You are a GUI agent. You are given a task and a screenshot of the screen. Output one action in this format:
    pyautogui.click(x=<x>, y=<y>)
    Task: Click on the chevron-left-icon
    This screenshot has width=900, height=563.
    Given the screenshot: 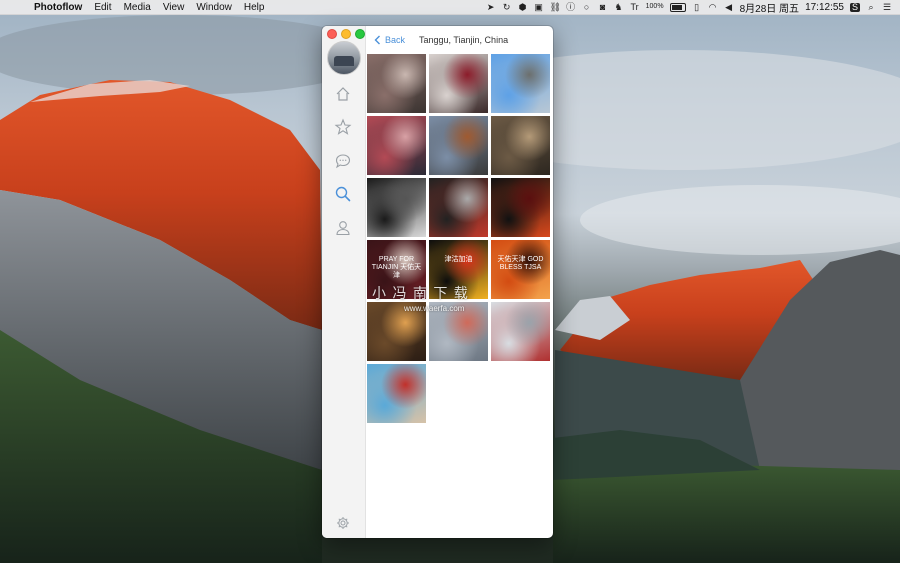 What is the action you would take?
    pyautogui.click(x=377, y=40)
    